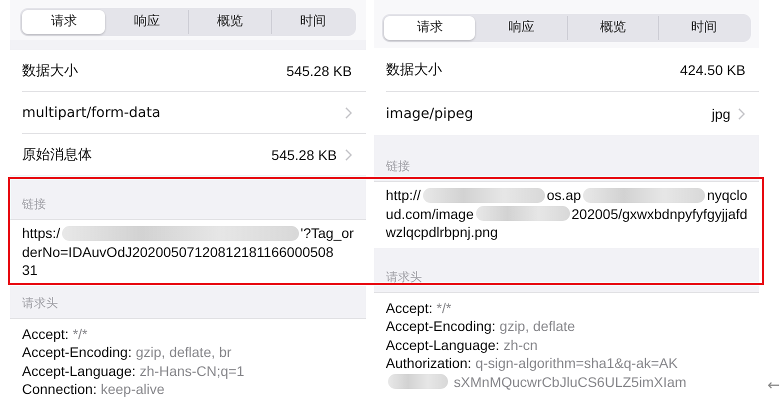 This screenshot has width=780, height=412. I want to click on header-value: keep-alive, so click(132, 389).